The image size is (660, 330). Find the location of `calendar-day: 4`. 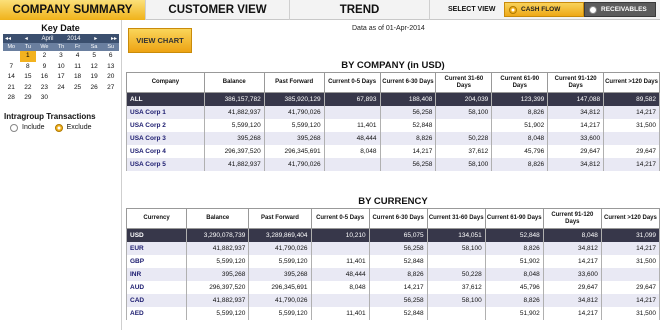

calendar-day: 4 is located at coordinates (77, 56).